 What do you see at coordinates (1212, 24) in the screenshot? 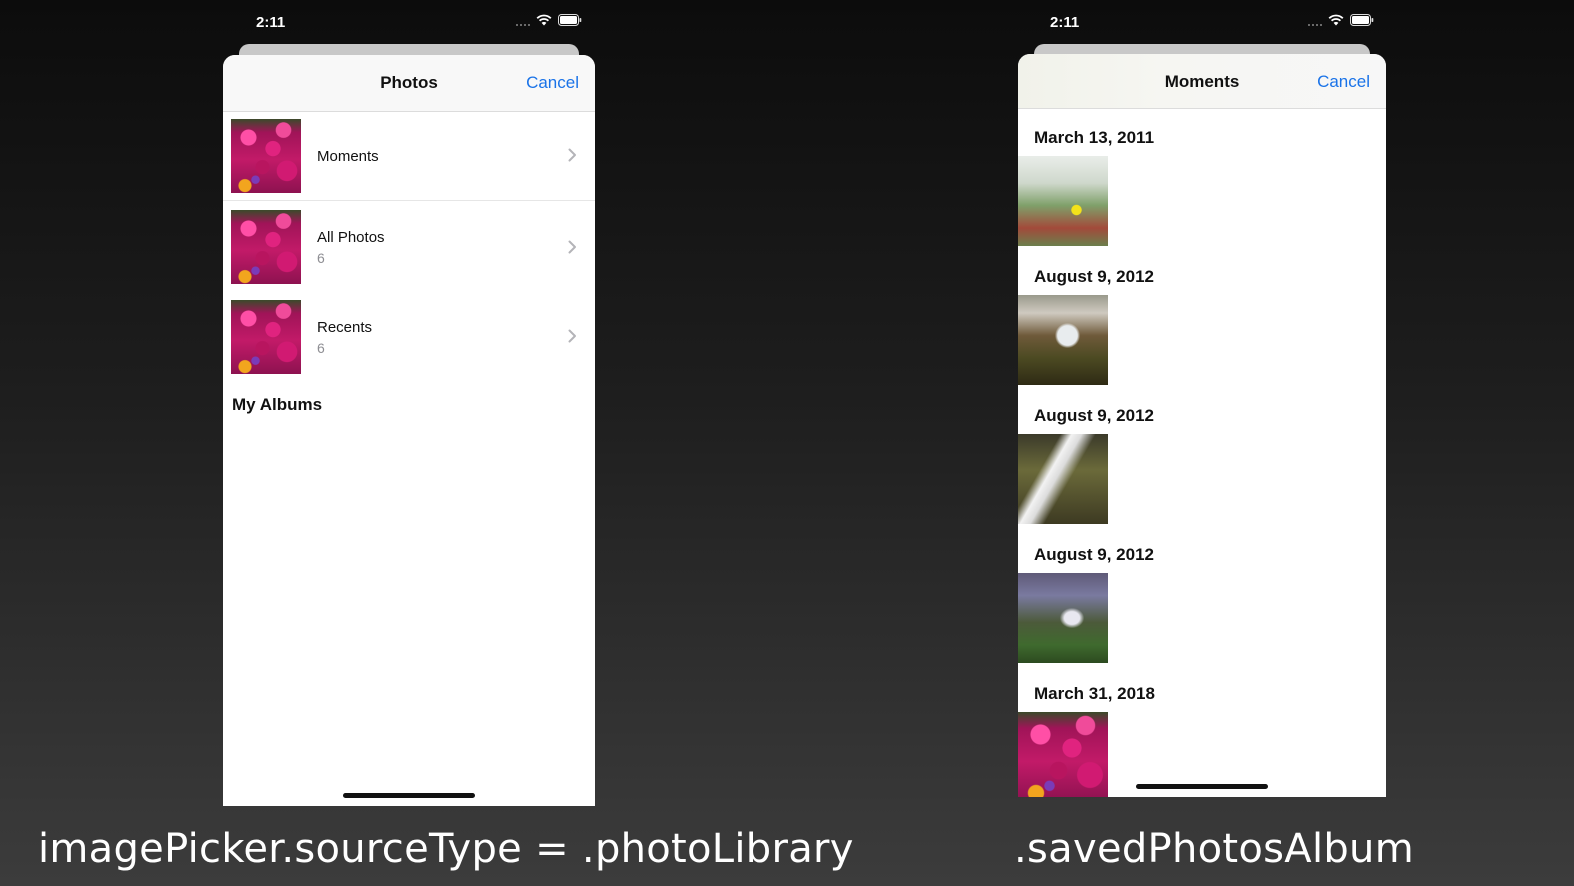
I see `status-bar-right: 2:11` at bounding box center [1212, 24].